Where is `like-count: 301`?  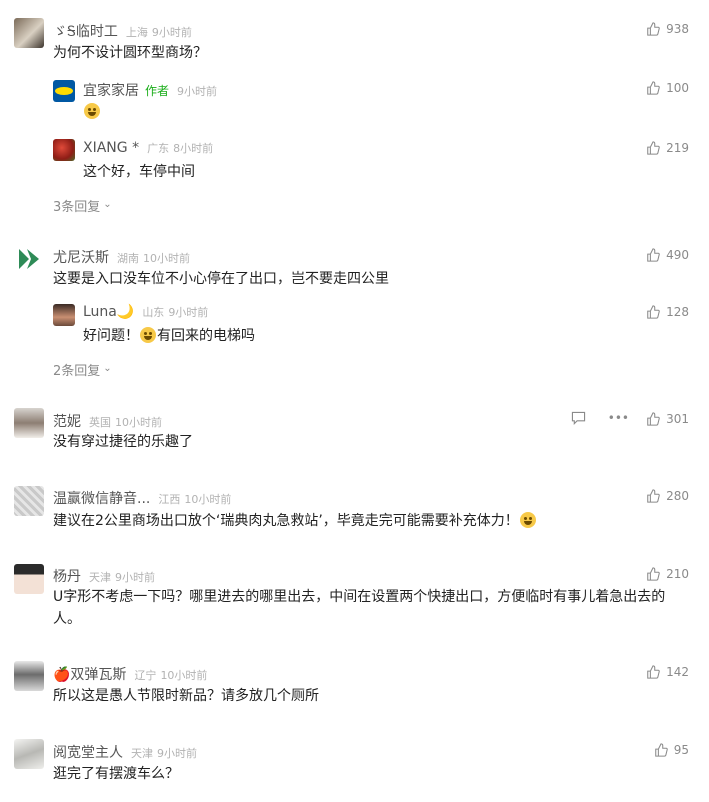 like-count: 301 is located at coordinates (677, 419).